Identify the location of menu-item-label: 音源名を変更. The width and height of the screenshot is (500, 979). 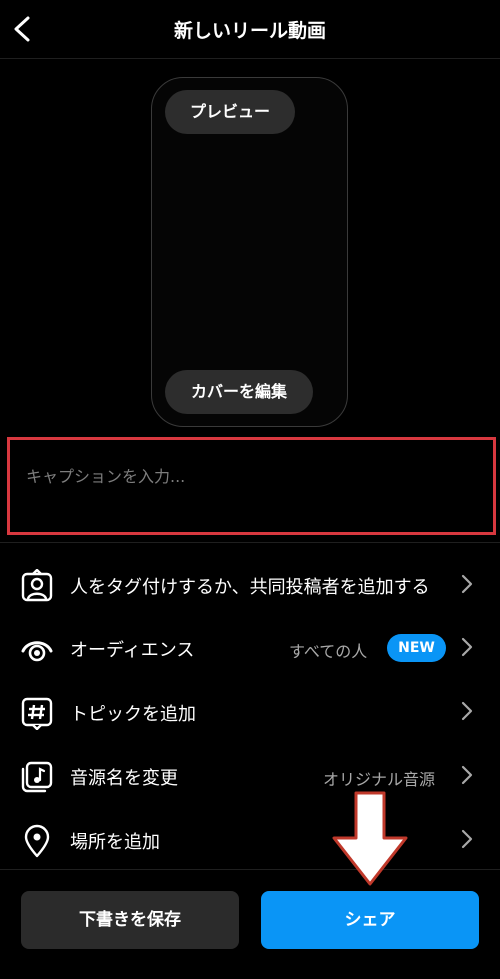
(124, 778).